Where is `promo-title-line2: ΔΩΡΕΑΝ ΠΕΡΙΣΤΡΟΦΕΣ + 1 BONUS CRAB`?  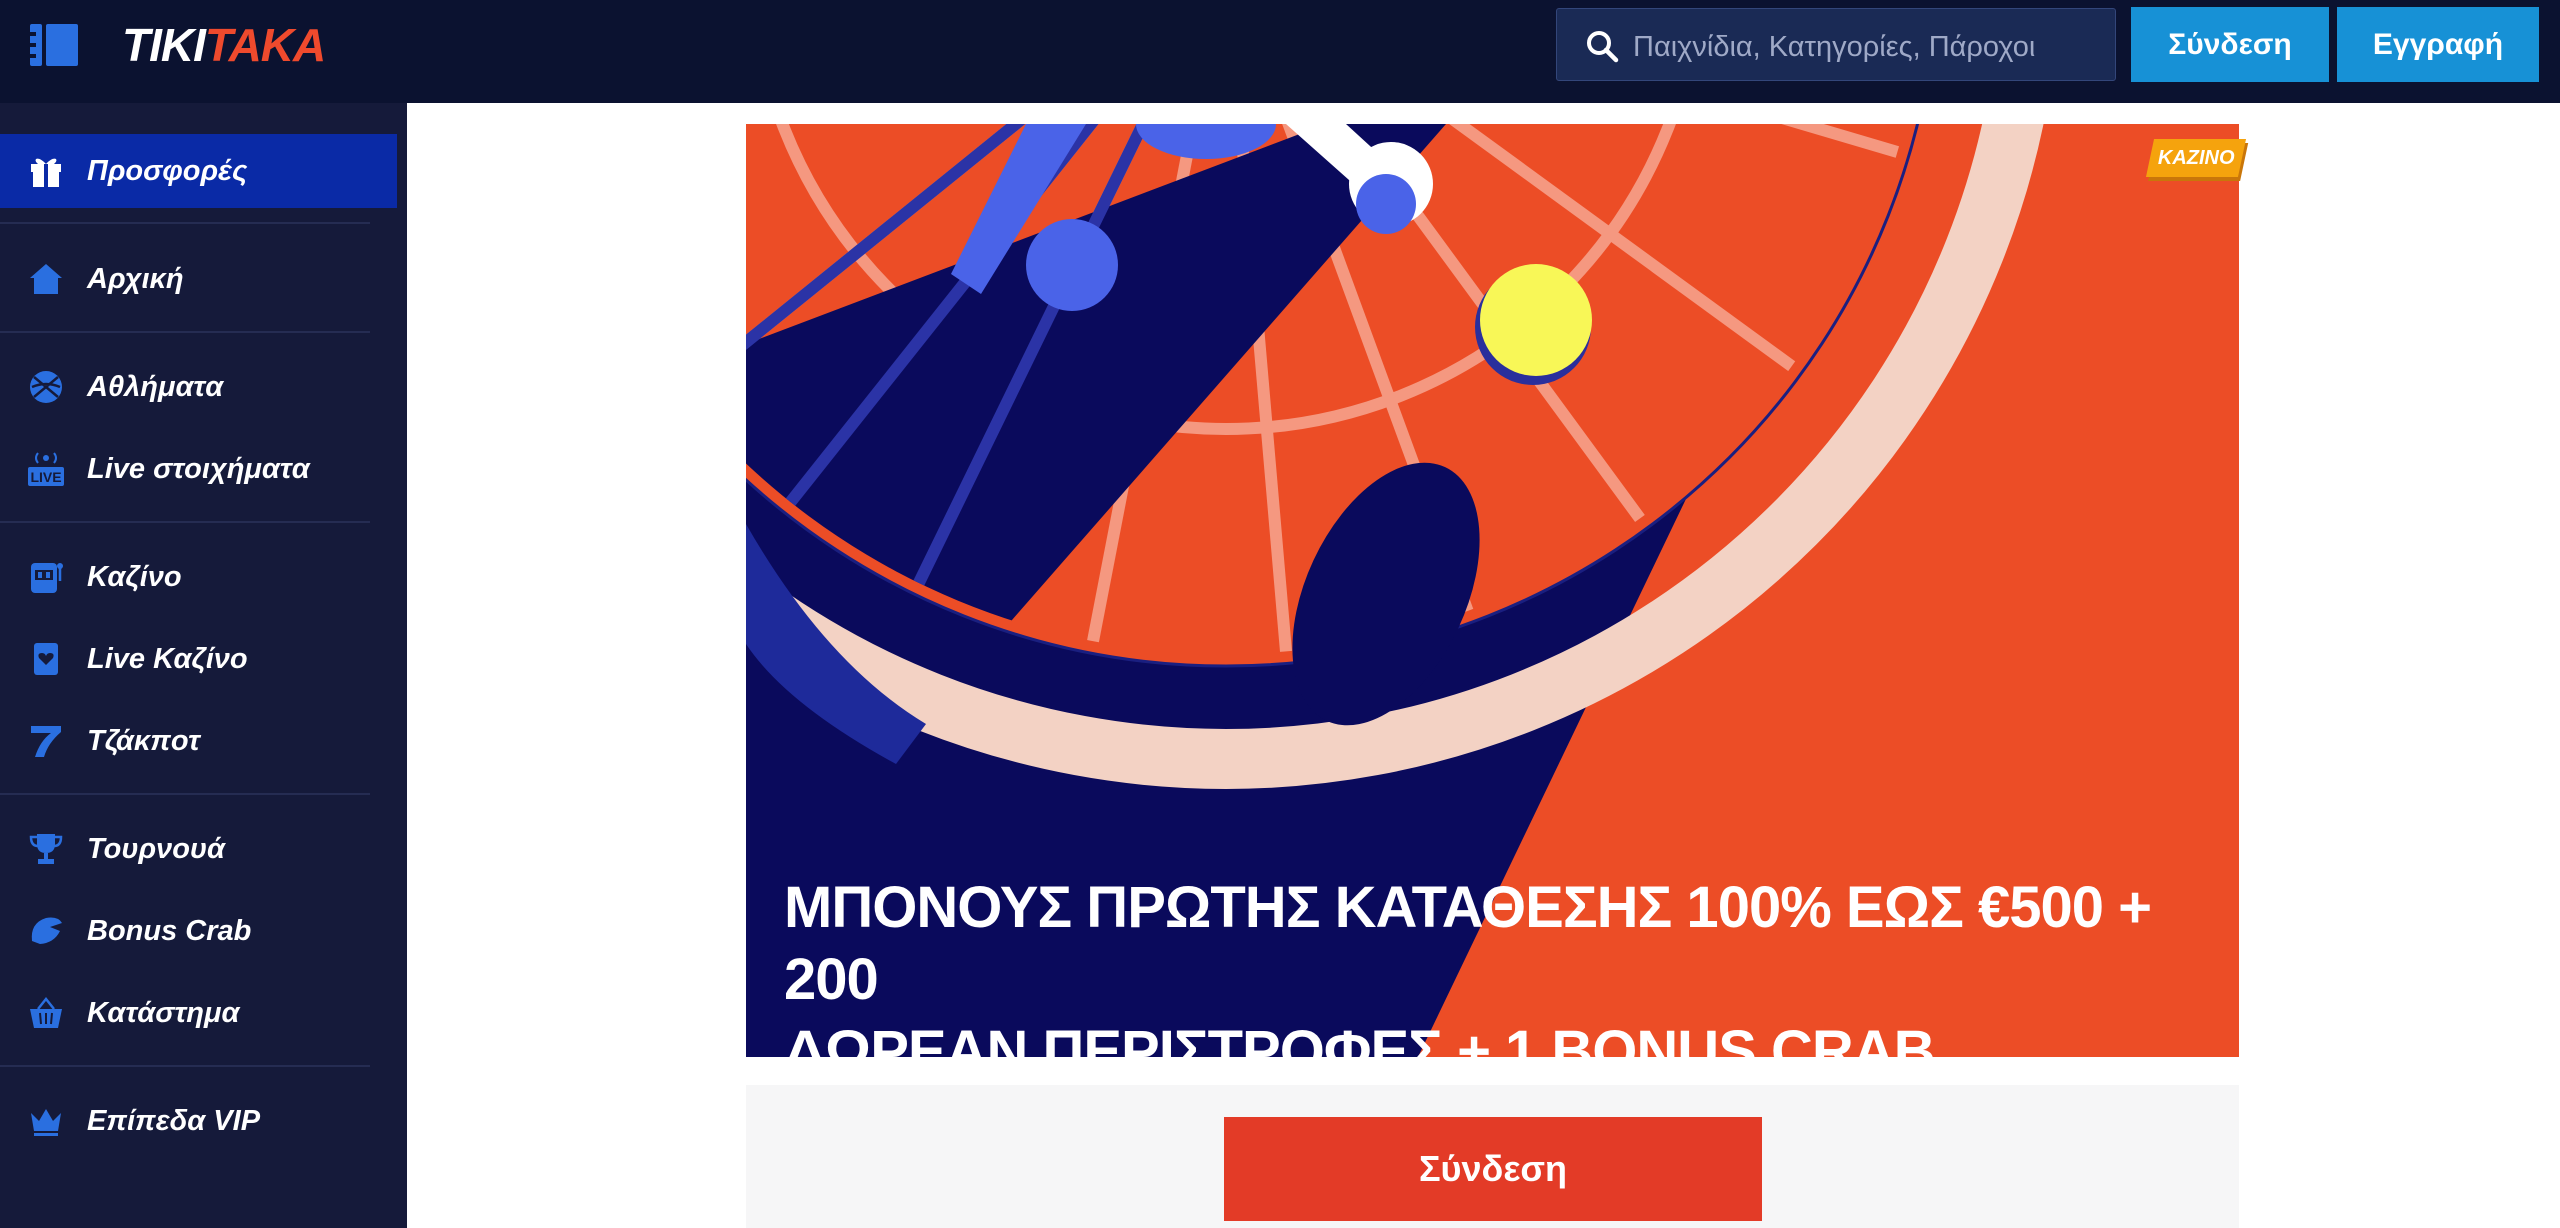
promo-title-line2: ΔΩΡΕΑΝ ΠΕΡΙΣΤΡΟΦΕΣ + 1 BONUS CRAB is located at coordinates (1360, 1051).